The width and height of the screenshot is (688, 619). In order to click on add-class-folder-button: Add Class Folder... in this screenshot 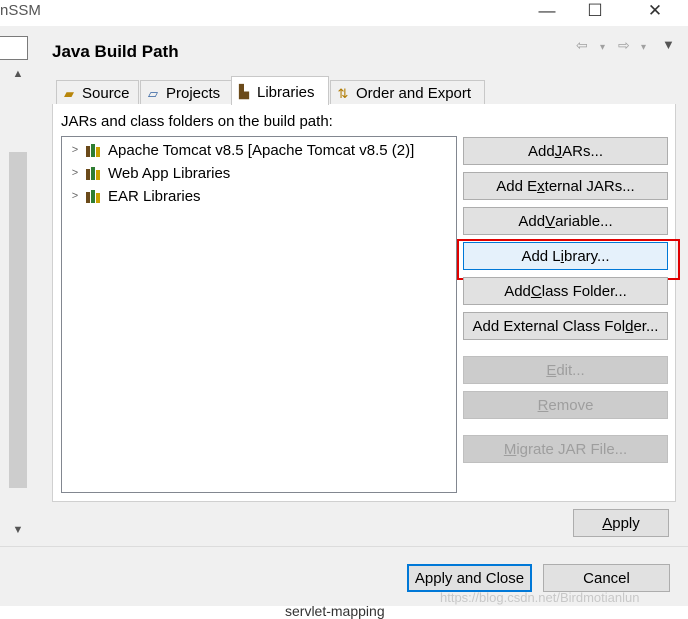, I will do `click(565, 291)`.